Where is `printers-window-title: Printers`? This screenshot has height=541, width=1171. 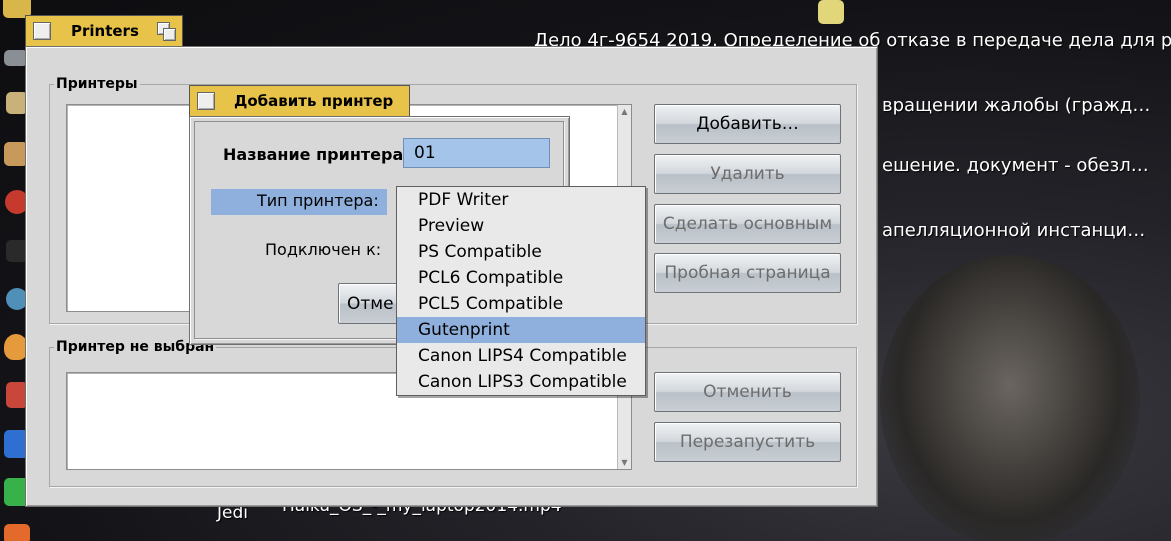
printers-window-title: Printers is located at coordinates (105, 31).